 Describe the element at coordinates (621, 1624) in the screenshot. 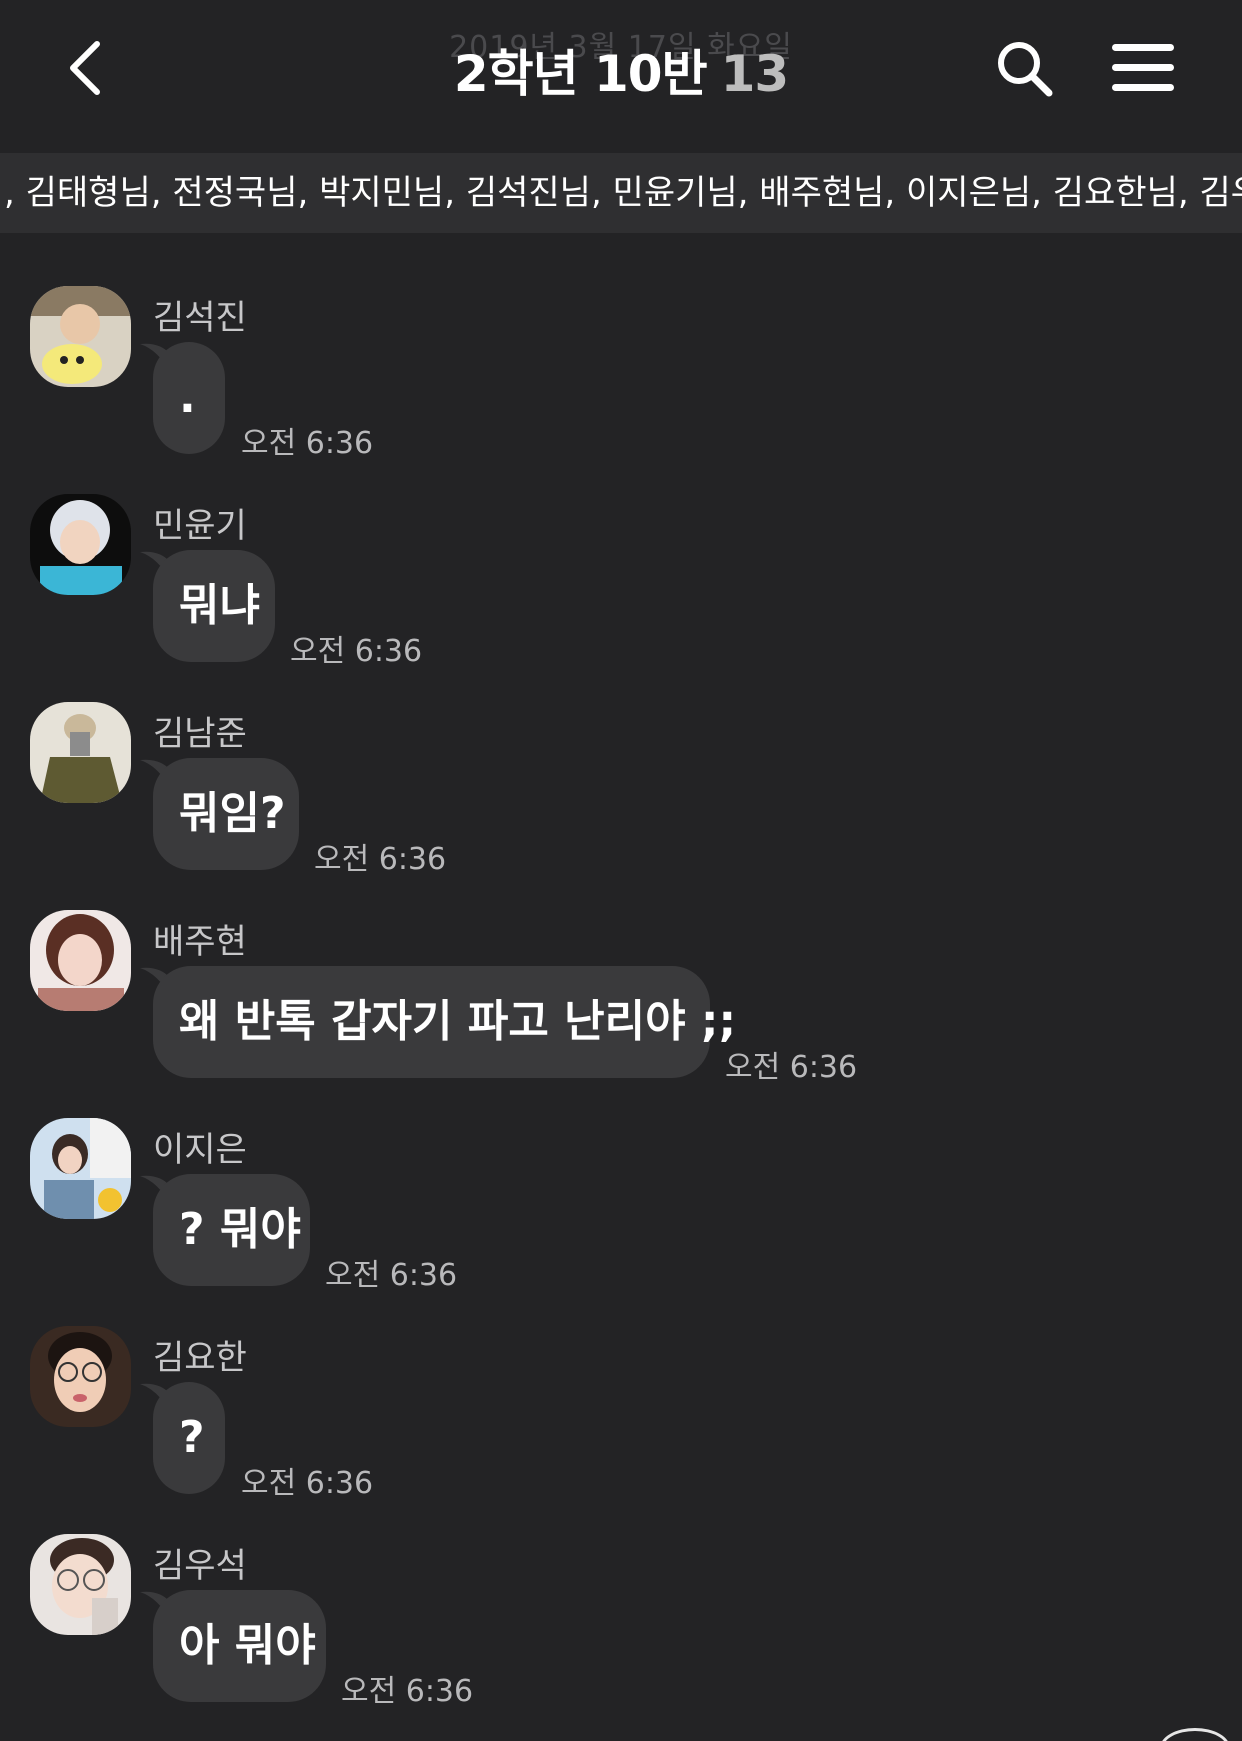

I see `message-row: 김우석 아 뭐야 오전 6:36` at that location.